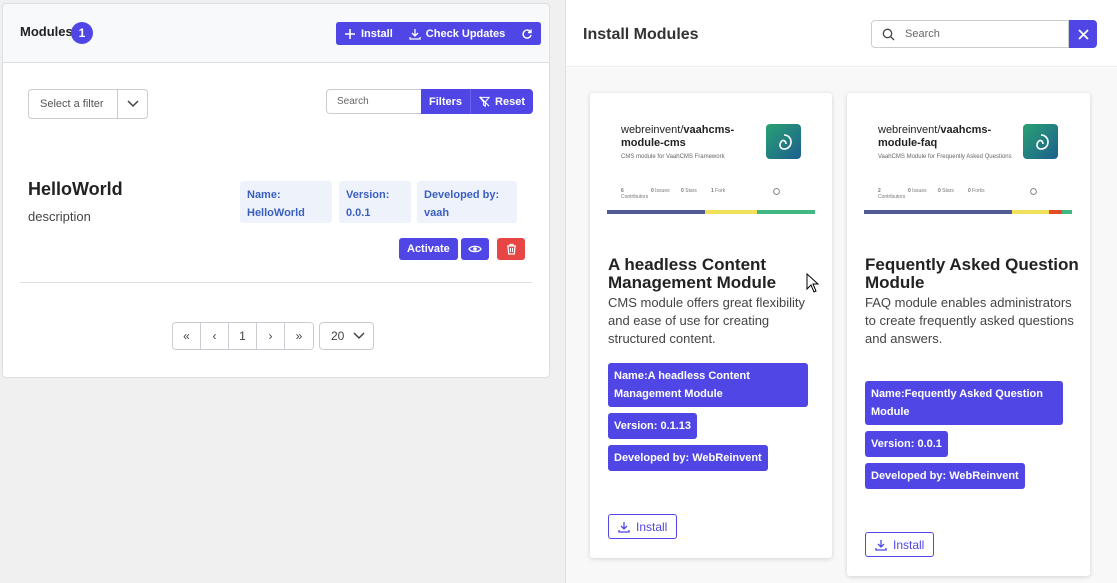 This screenshot has width=1117, height=583. What do you see at coordinates (358, 213) in the screenshot?
I see `meta-value: 0.0.1` at bounding box center [358, 213].